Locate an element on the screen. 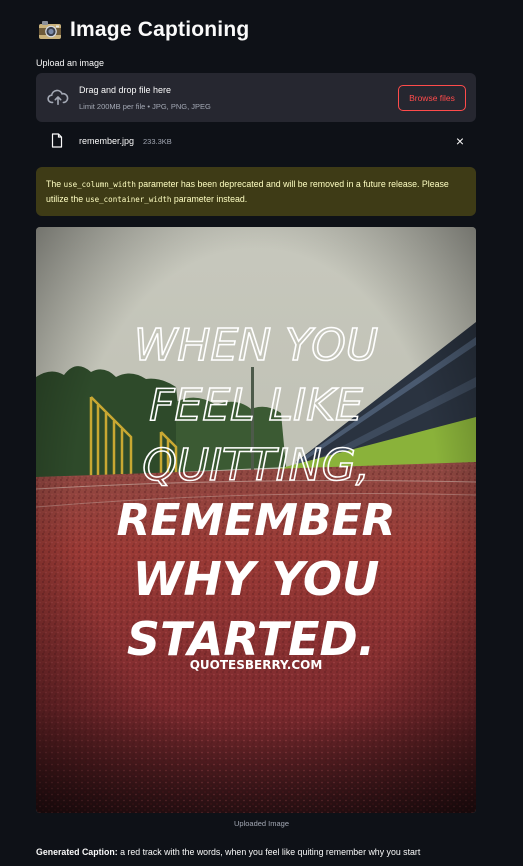  page-title: Image Captioning is located at coordinates (160, 29).